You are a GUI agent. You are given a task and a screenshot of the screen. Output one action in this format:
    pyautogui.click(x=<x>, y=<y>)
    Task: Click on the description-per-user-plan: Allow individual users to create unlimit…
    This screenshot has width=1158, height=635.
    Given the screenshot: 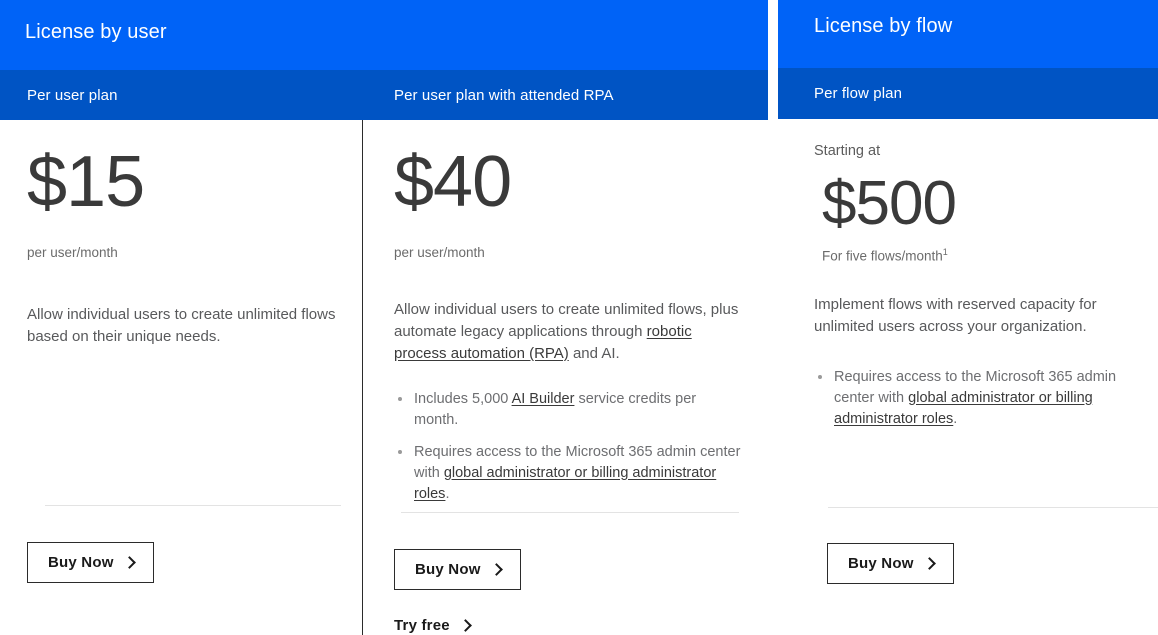 What is the action you would take?
    pyautogui.click(x=181, y=325)
    